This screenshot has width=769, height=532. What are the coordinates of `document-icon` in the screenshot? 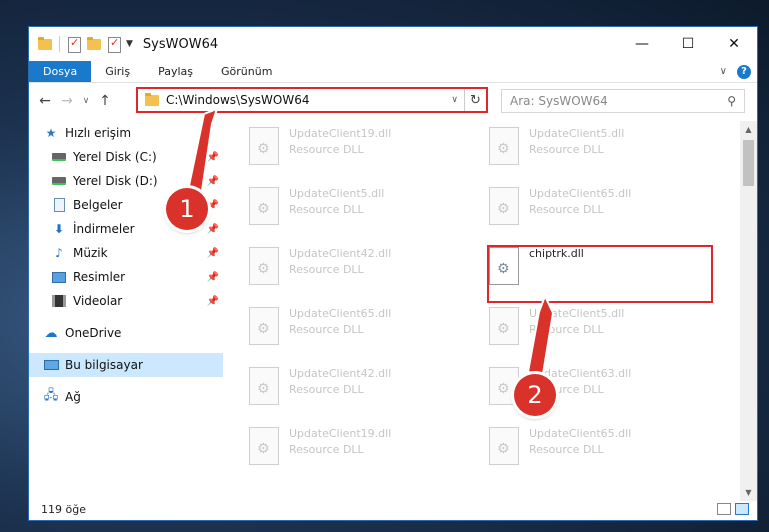 It's located at (59, 205).